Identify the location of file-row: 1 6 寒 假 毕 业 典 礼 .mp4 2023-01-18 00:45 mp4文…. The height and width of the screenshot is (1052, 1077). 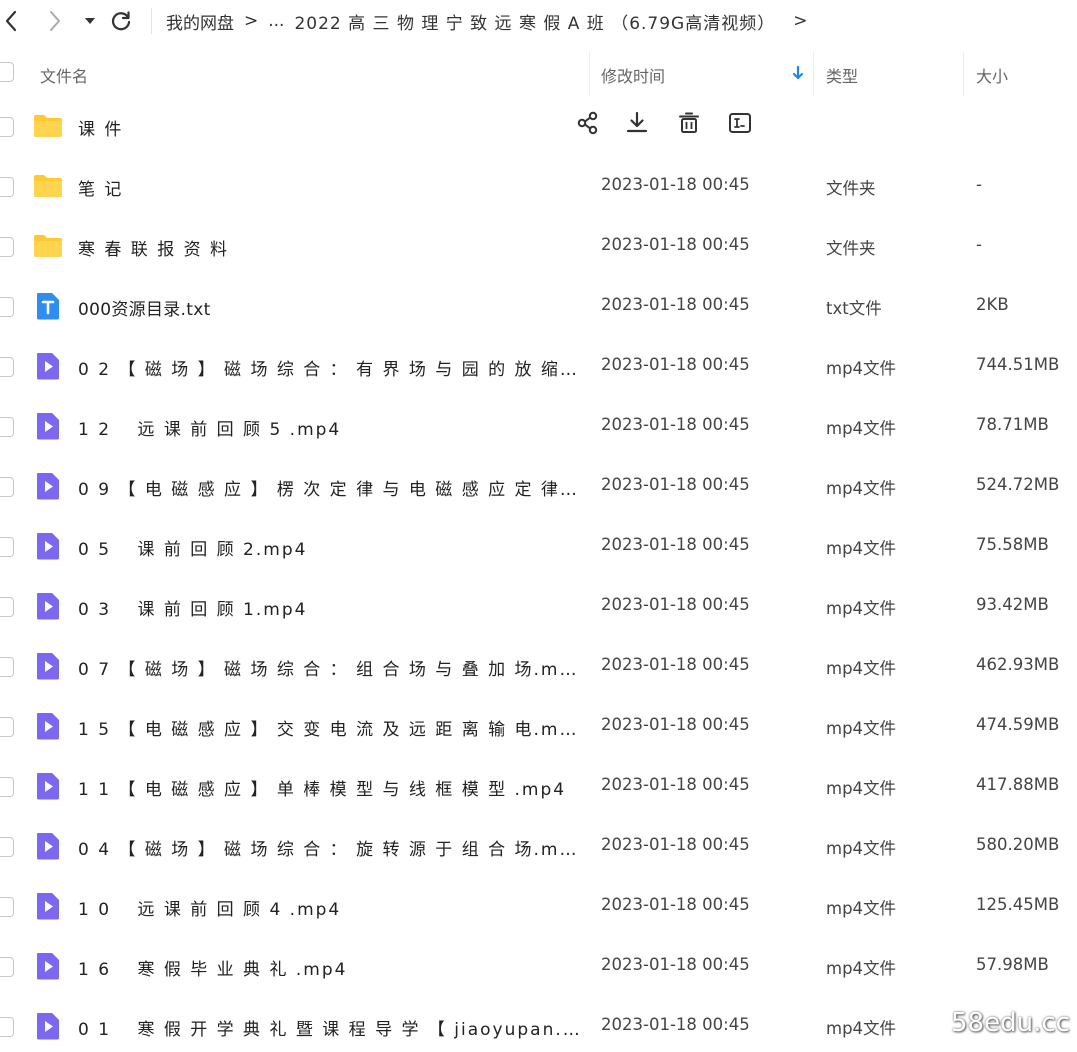
(538, 967).